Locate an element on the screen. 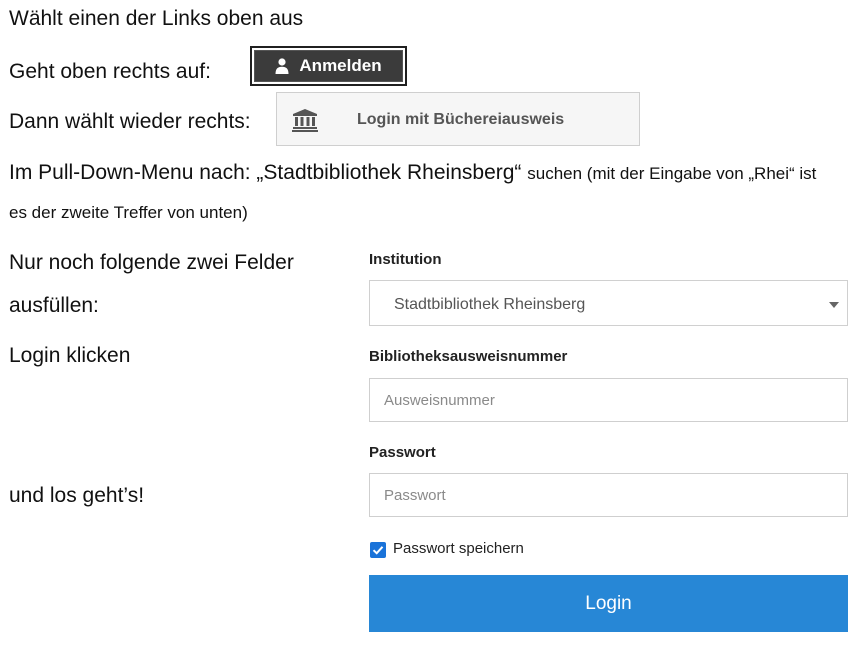 Image resolution: width=867 pixels, height=654 pixels. caret-down-icon is located at coordinates (834, 305).